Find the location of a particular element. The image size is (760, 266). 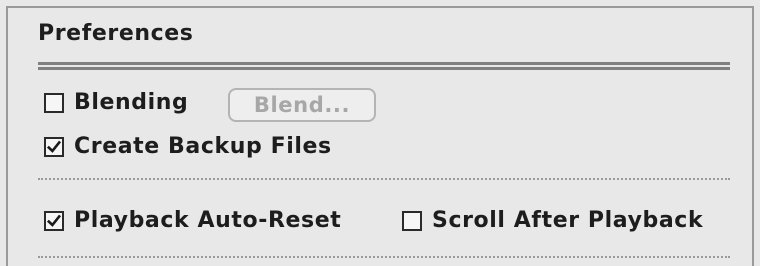

playback-auto-reset-checkbox is located at coordinates (54, 220).